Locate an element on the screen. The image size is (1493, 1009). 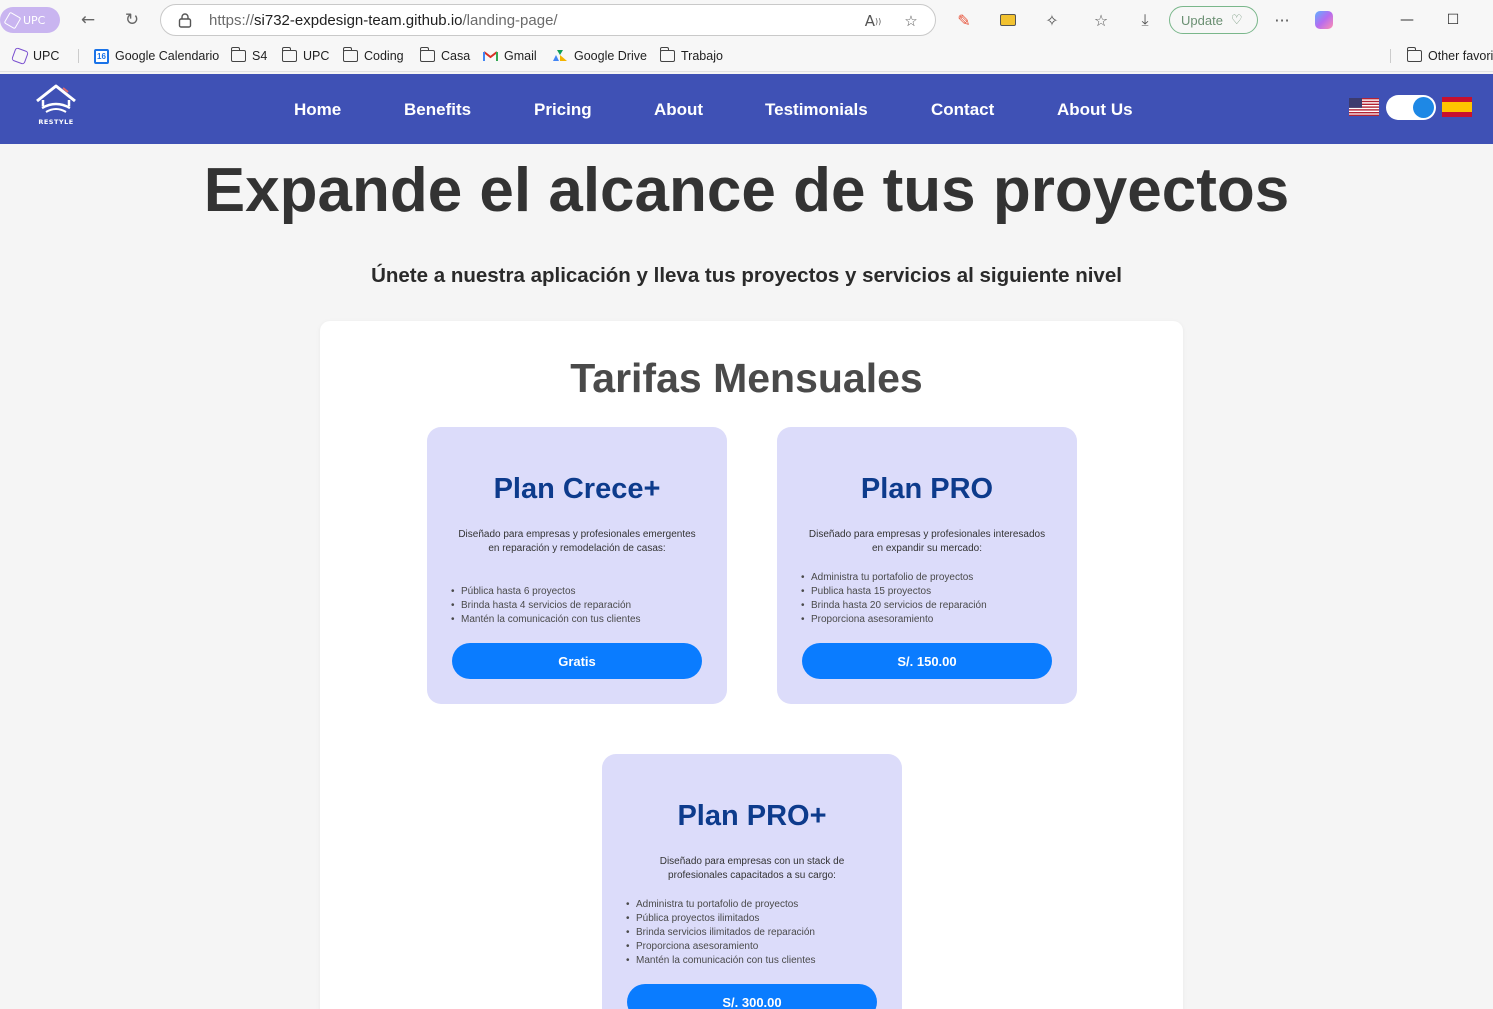
read-aloud-icon: A)) is located at coordinates (873, 21).